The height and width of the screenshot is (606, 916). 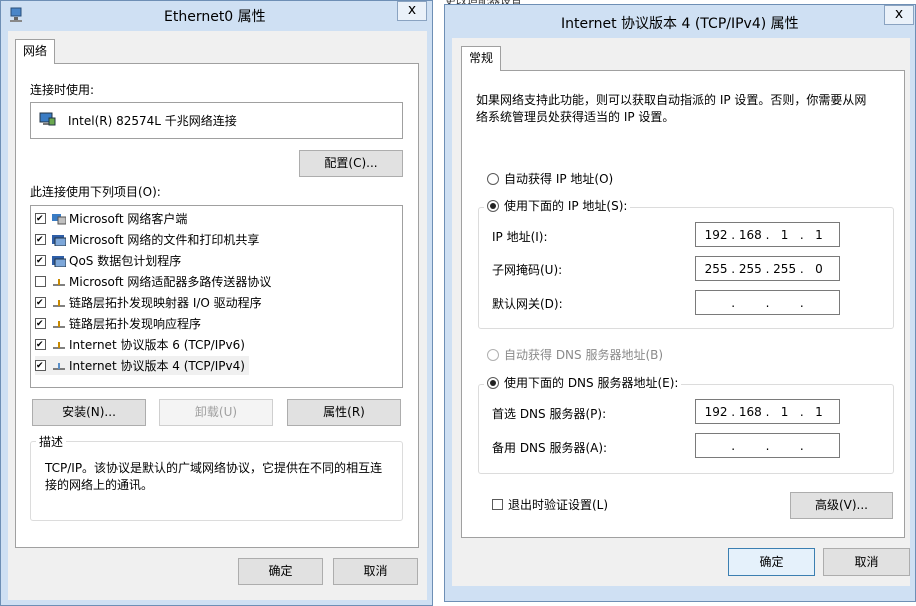 What do you see at coordinates (520, 237) in the screenshot?
I see `ip-address-label: IP 地址(I):` at bounding box center [520, 237].